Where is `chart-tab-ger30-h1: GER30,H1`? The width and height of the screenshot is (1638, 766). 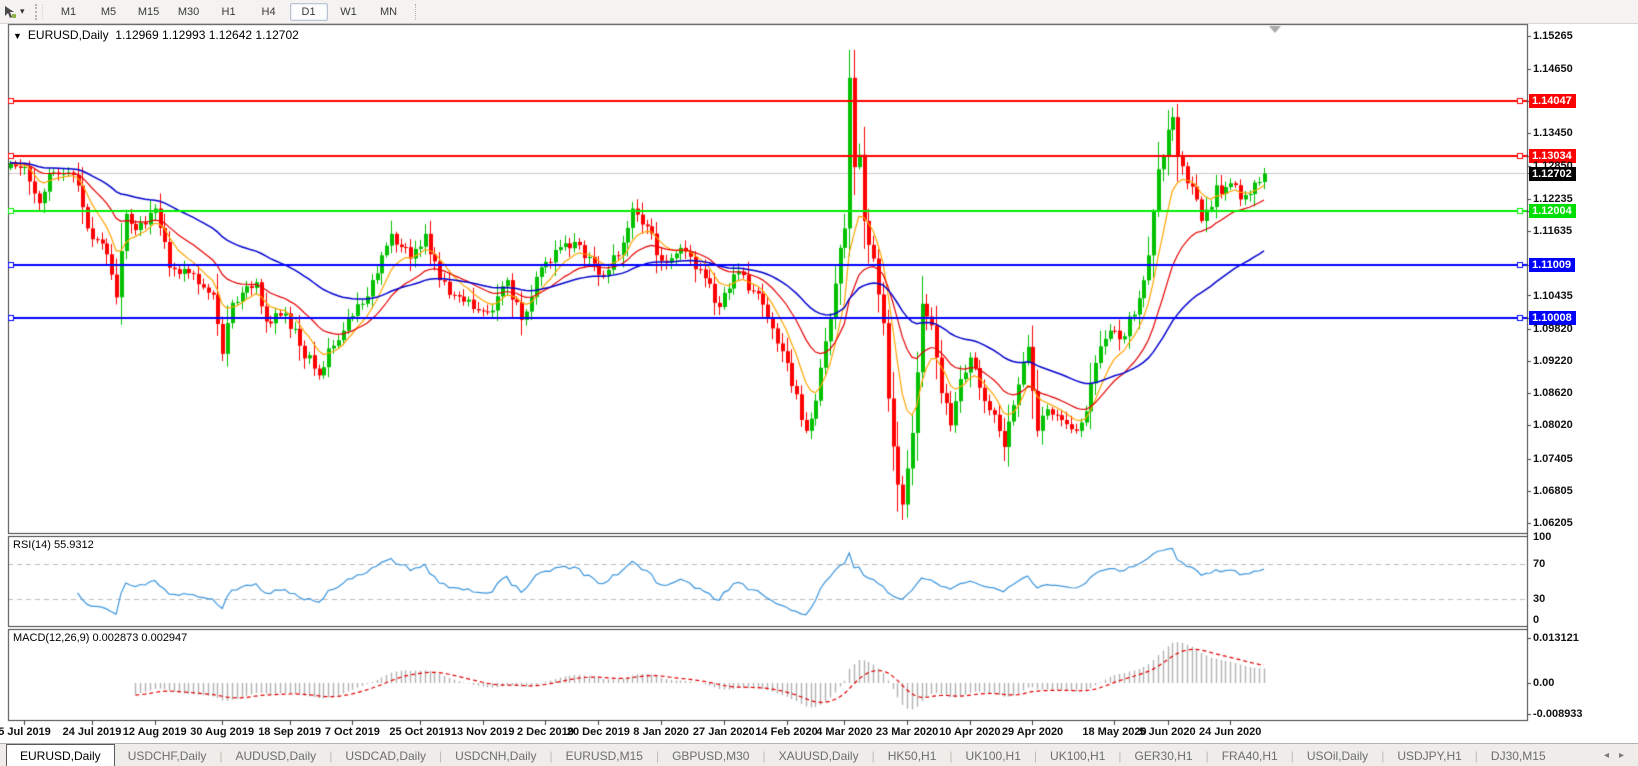
chart-tab-ger30-h1: GER30,H1 is located at coordinates (1164, 755).